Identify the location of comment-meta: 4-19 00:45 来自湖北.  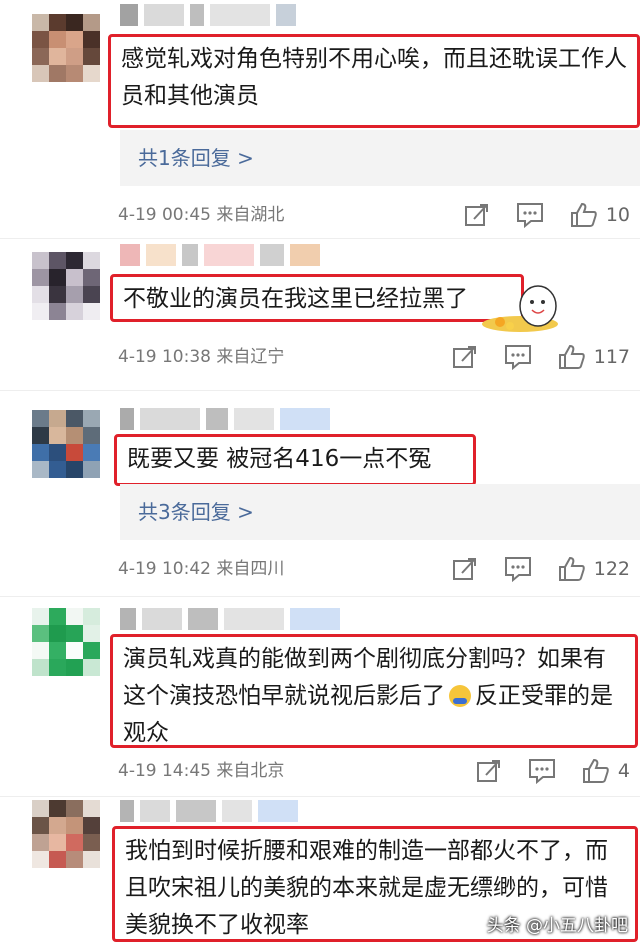
(201, 215).